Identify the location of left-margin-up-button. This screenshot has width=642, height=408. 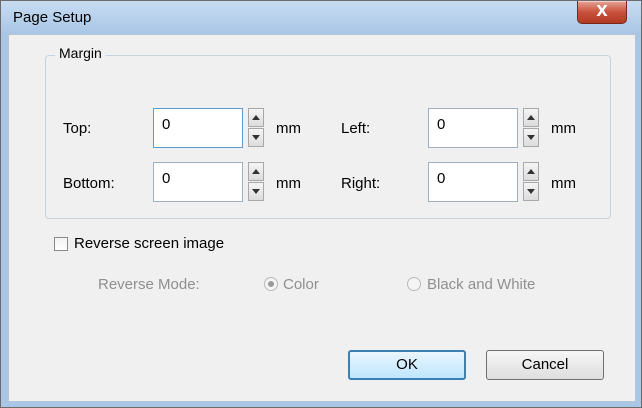
(531, 117).